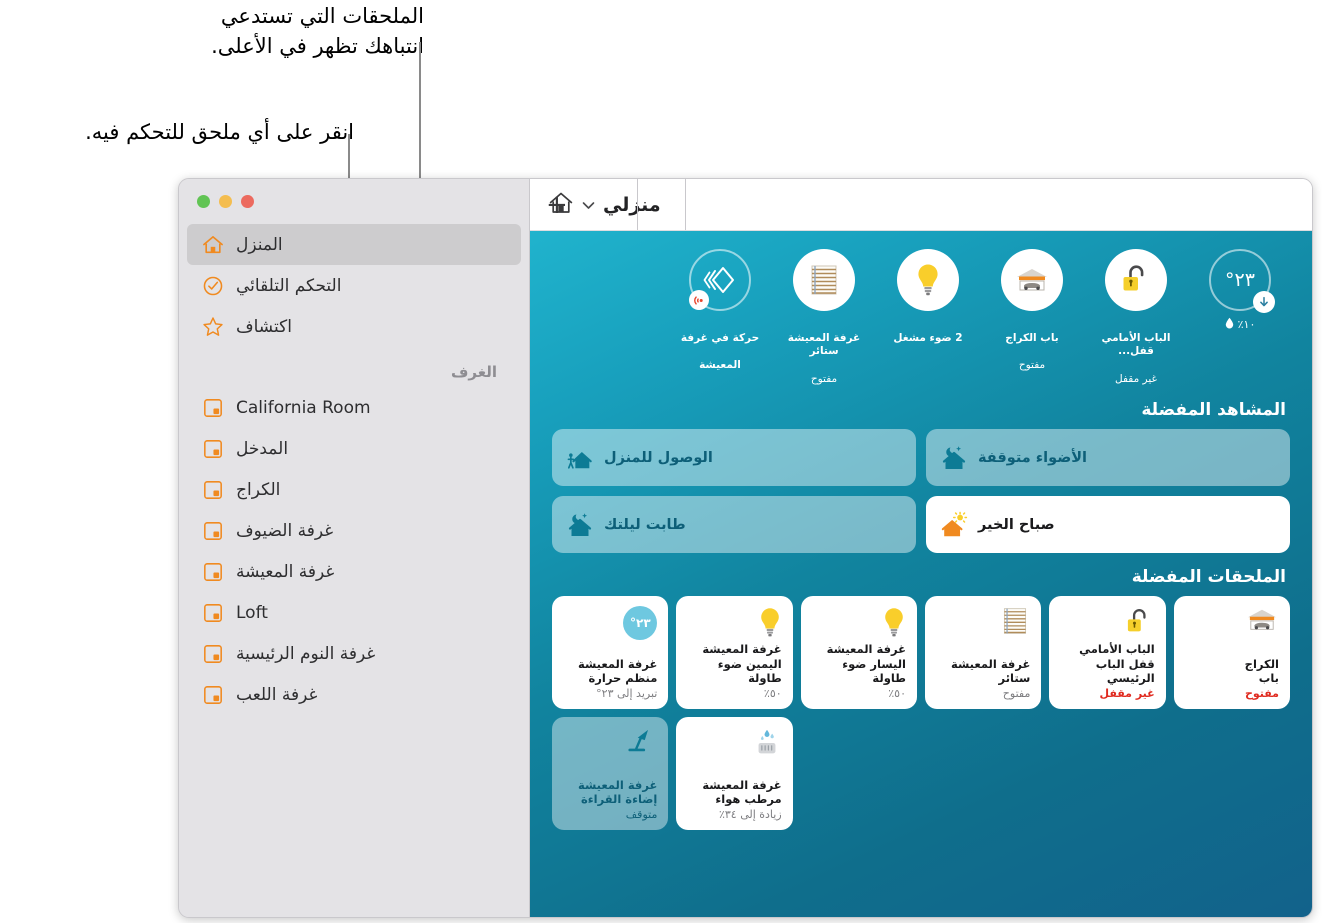  I want to click on scene-label: الوصول للمنزل, so click(658, 457).